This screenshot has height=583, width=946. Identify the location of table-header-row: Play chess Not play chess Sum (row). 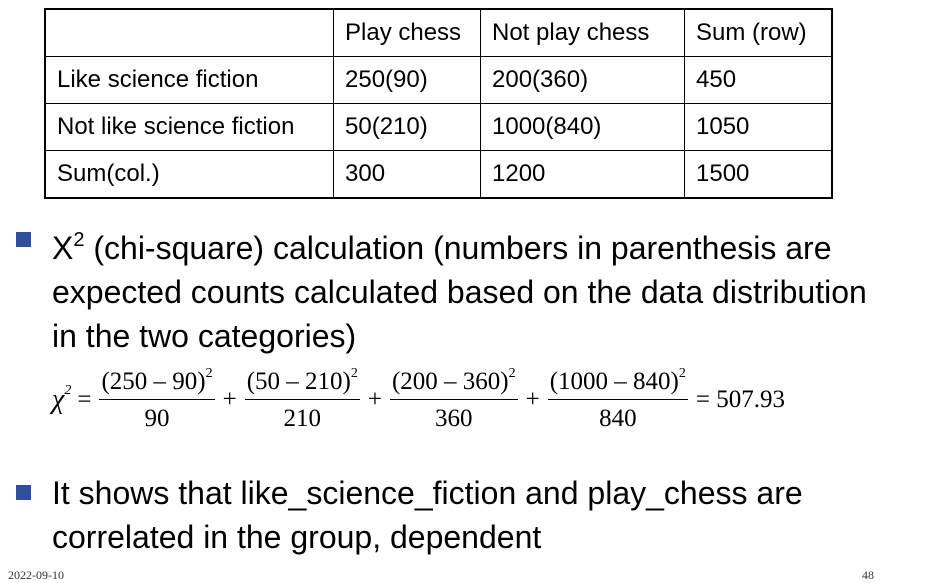
(438, 32).